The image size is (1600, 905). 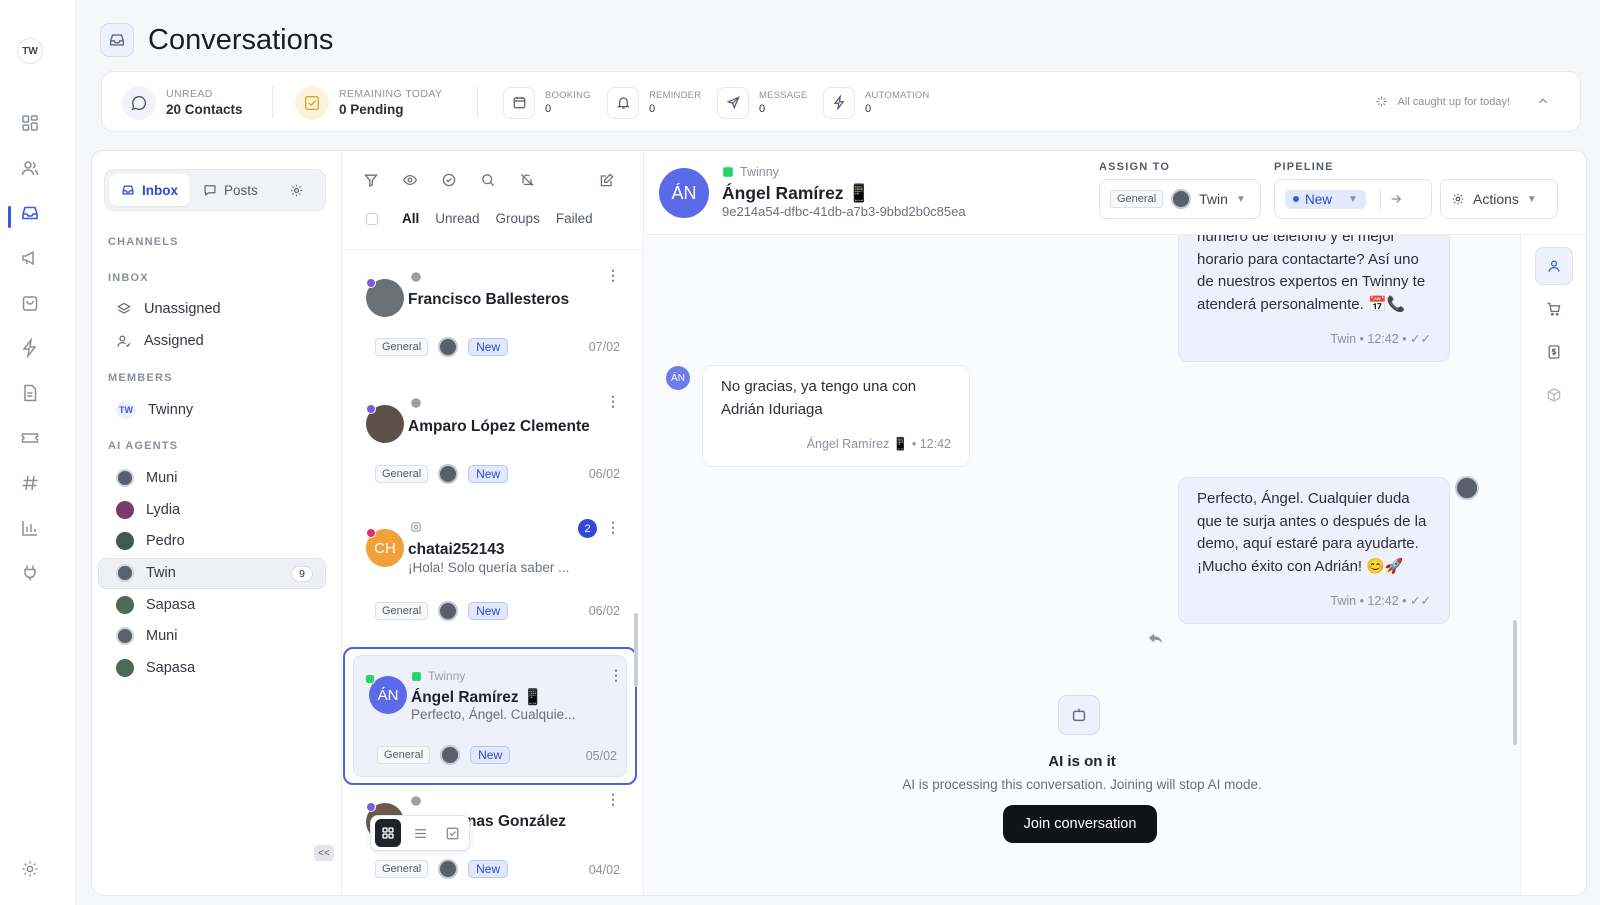 What do you see at coordinates (174, 341) in the screenshot?
I see `sidebar-item-label: Assigned` at bounding box center [174, 341].